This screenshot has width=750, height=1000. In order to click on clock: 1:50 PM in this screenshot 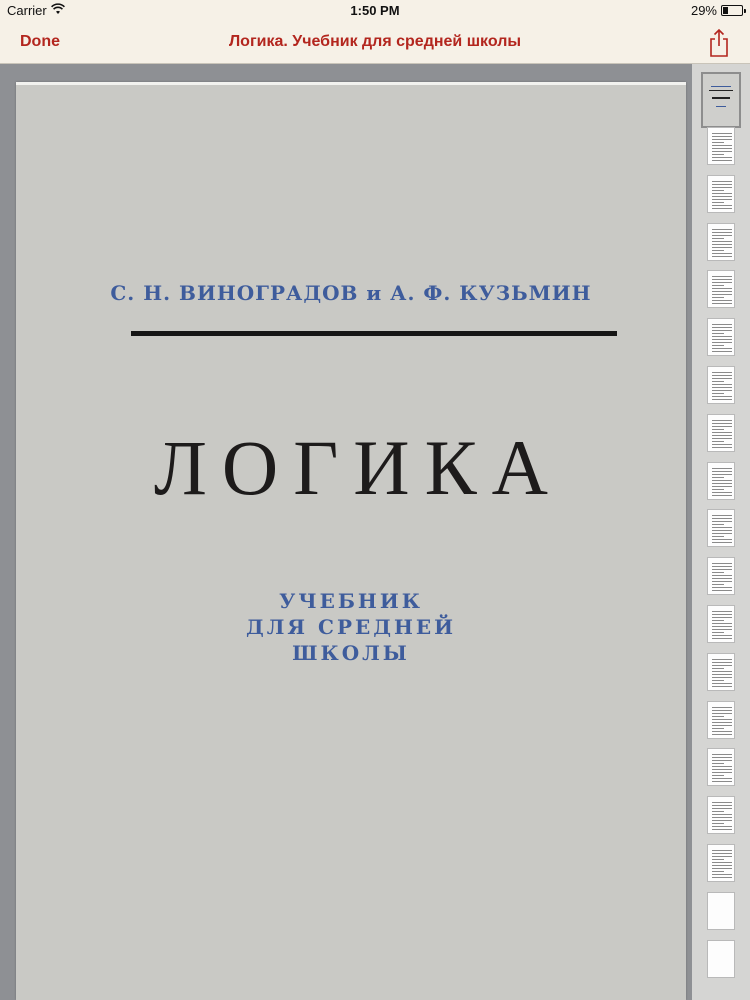, I will do `click(375, 10)`.